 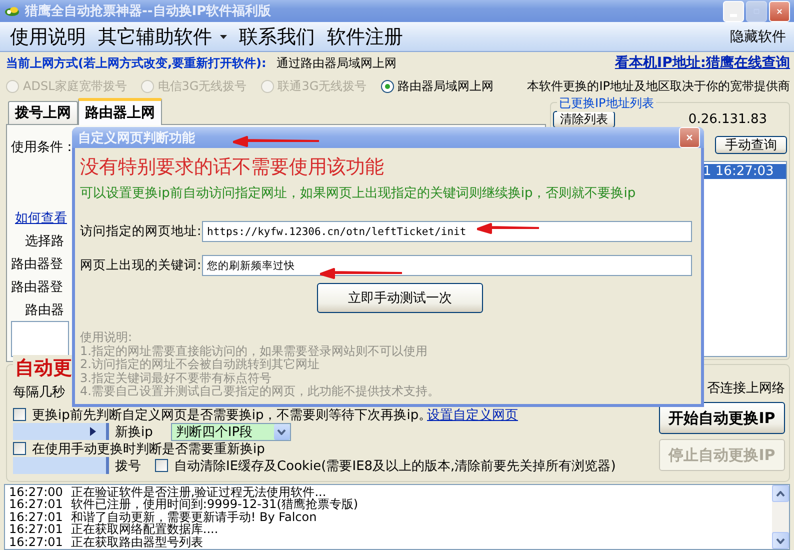 I want to click on log-line: 16:27:01 正在获取路由器型号列表, so click(x=106, y=542).